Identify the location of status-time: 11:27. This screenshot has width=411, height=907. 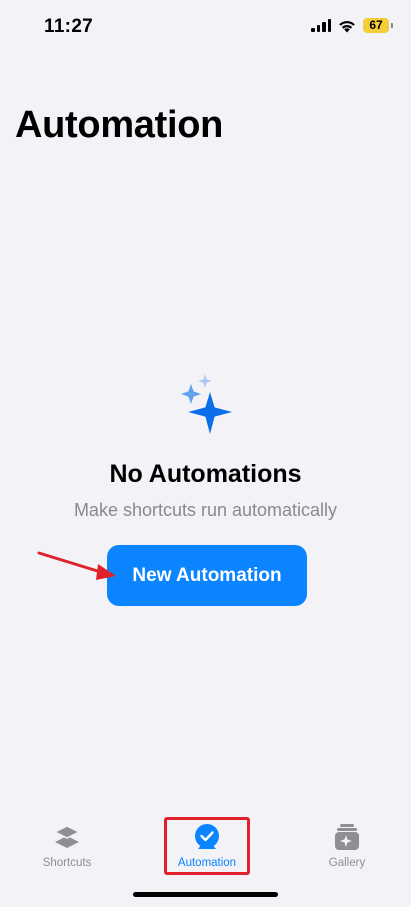
(69, 26).